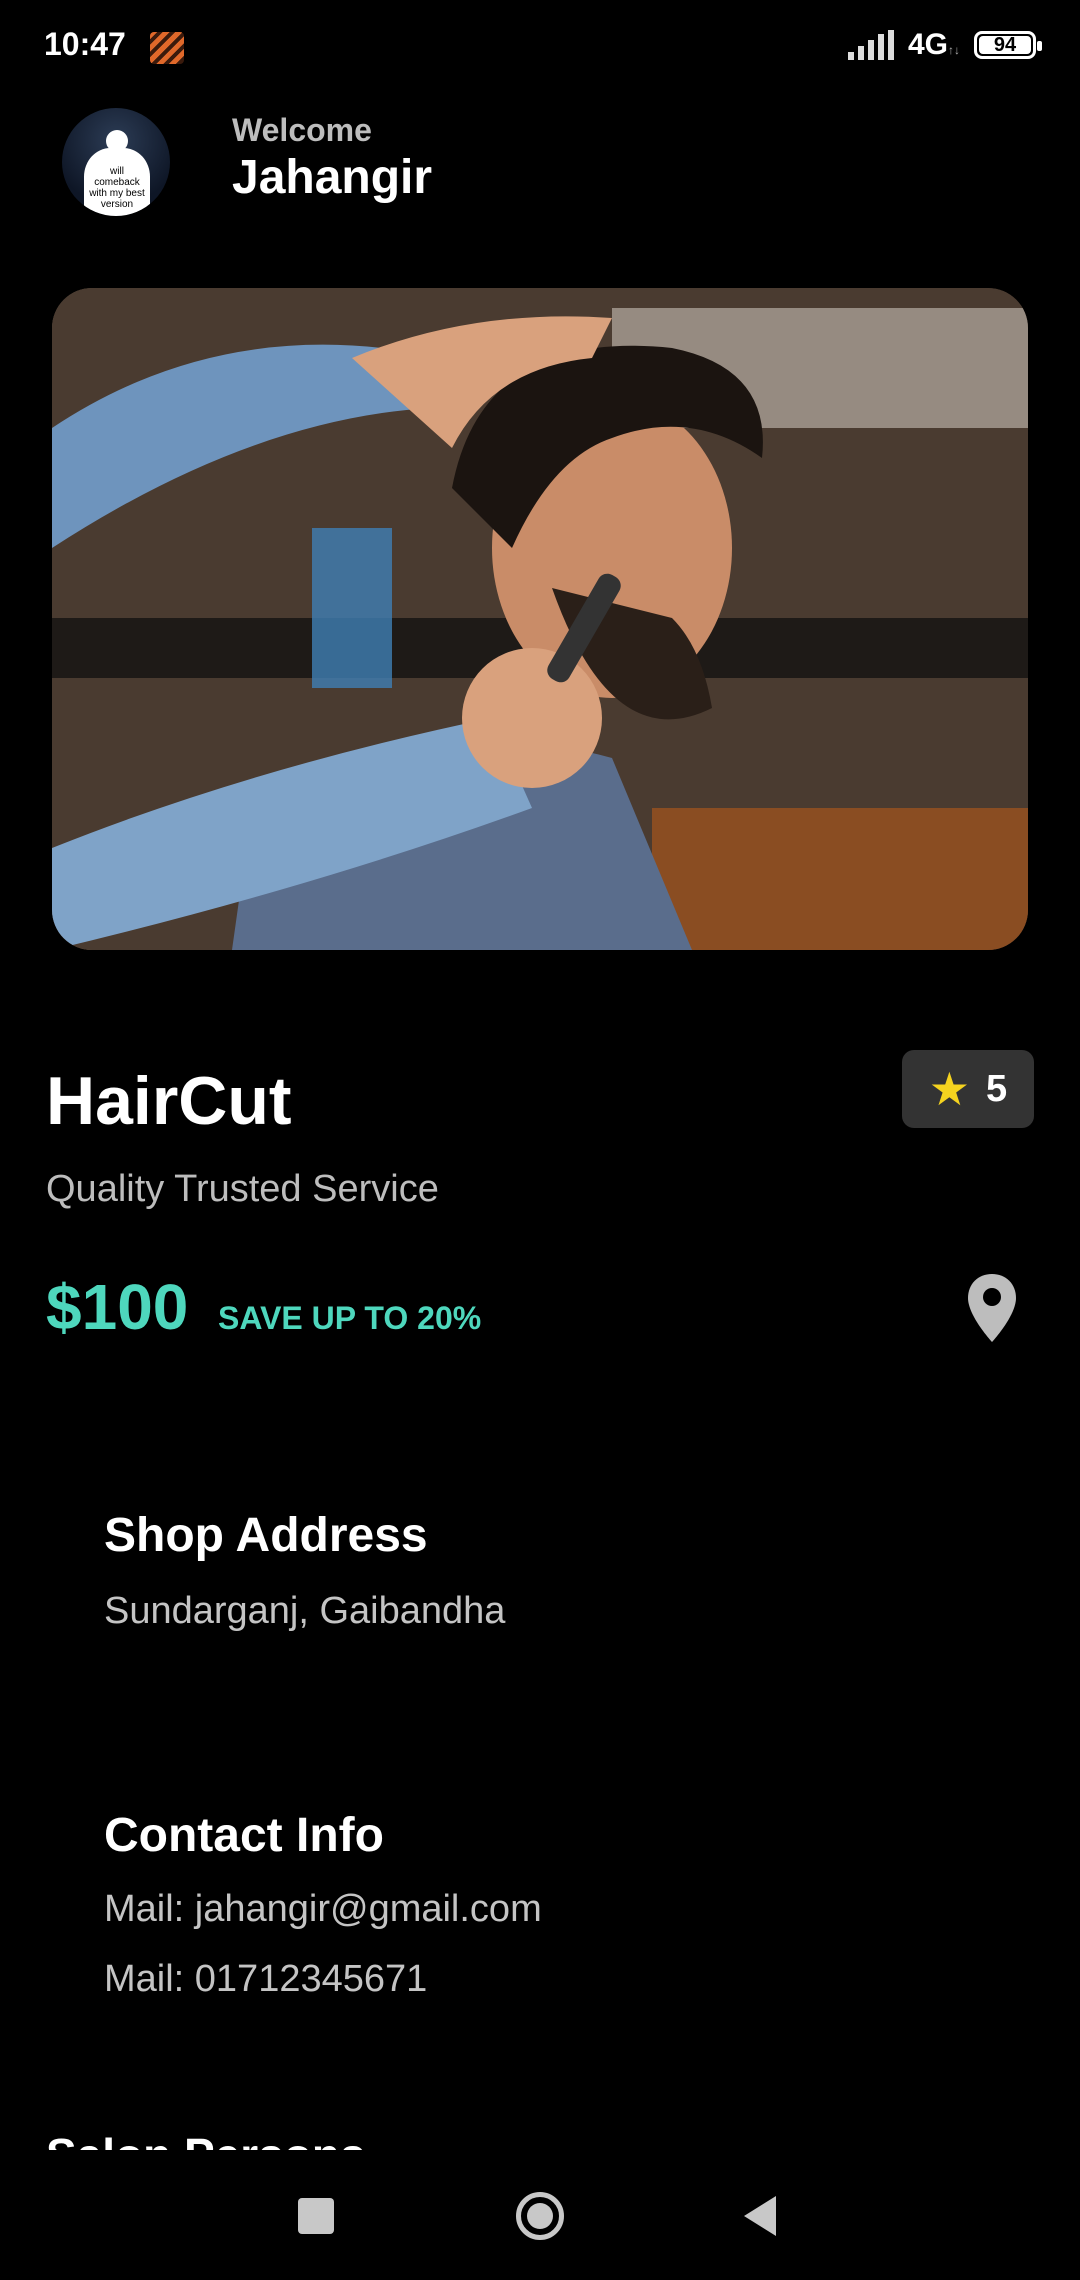 Image resolution: width=1080 pixels, height=2280 pixels. I want to click on contact-mail: Mail: jahangir@gmail.com, so click(323, 1909).